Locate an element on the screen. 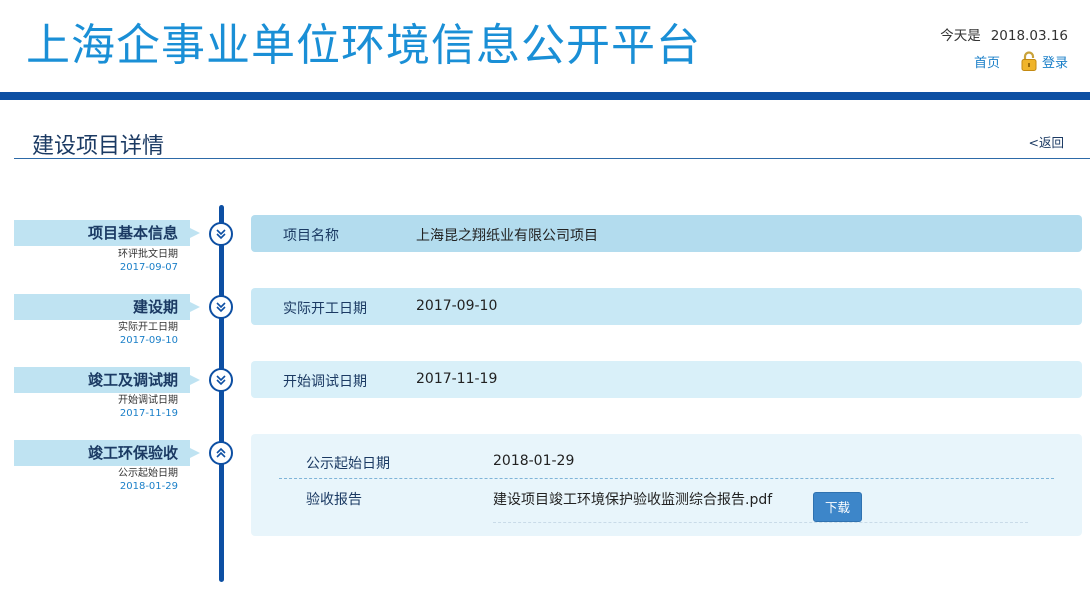 This screenshot has width=1090, height=592. field-label: 公示起始日期 is located at coordinates (348, 464).